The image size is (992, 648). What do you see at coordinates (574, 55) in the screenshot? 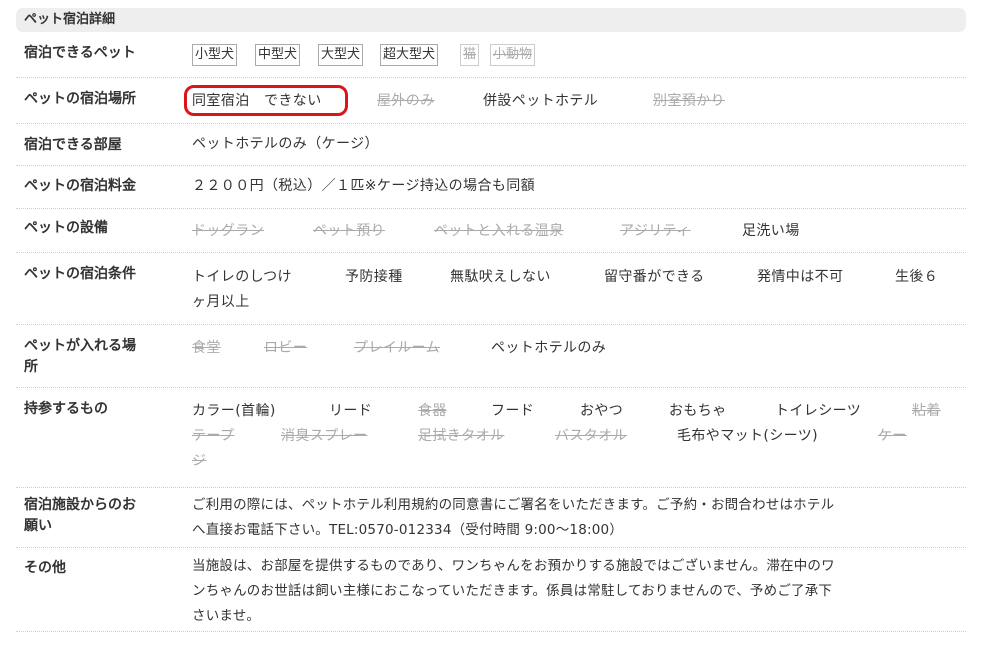
I see `pet-tags: 小型犬 中型犬 大型犬 超大型犬 猫 小動物` at bounding box center [574, 55].